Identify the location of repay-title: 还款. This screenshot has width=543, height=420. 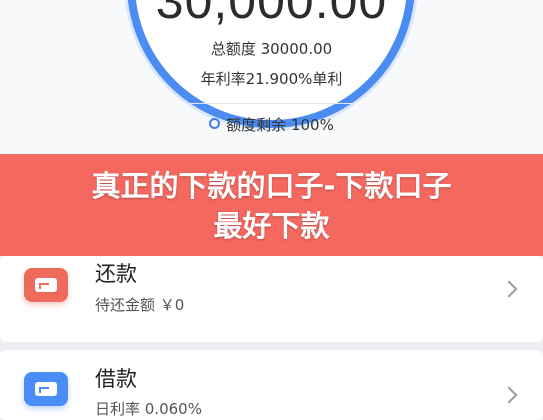
(116, 274).